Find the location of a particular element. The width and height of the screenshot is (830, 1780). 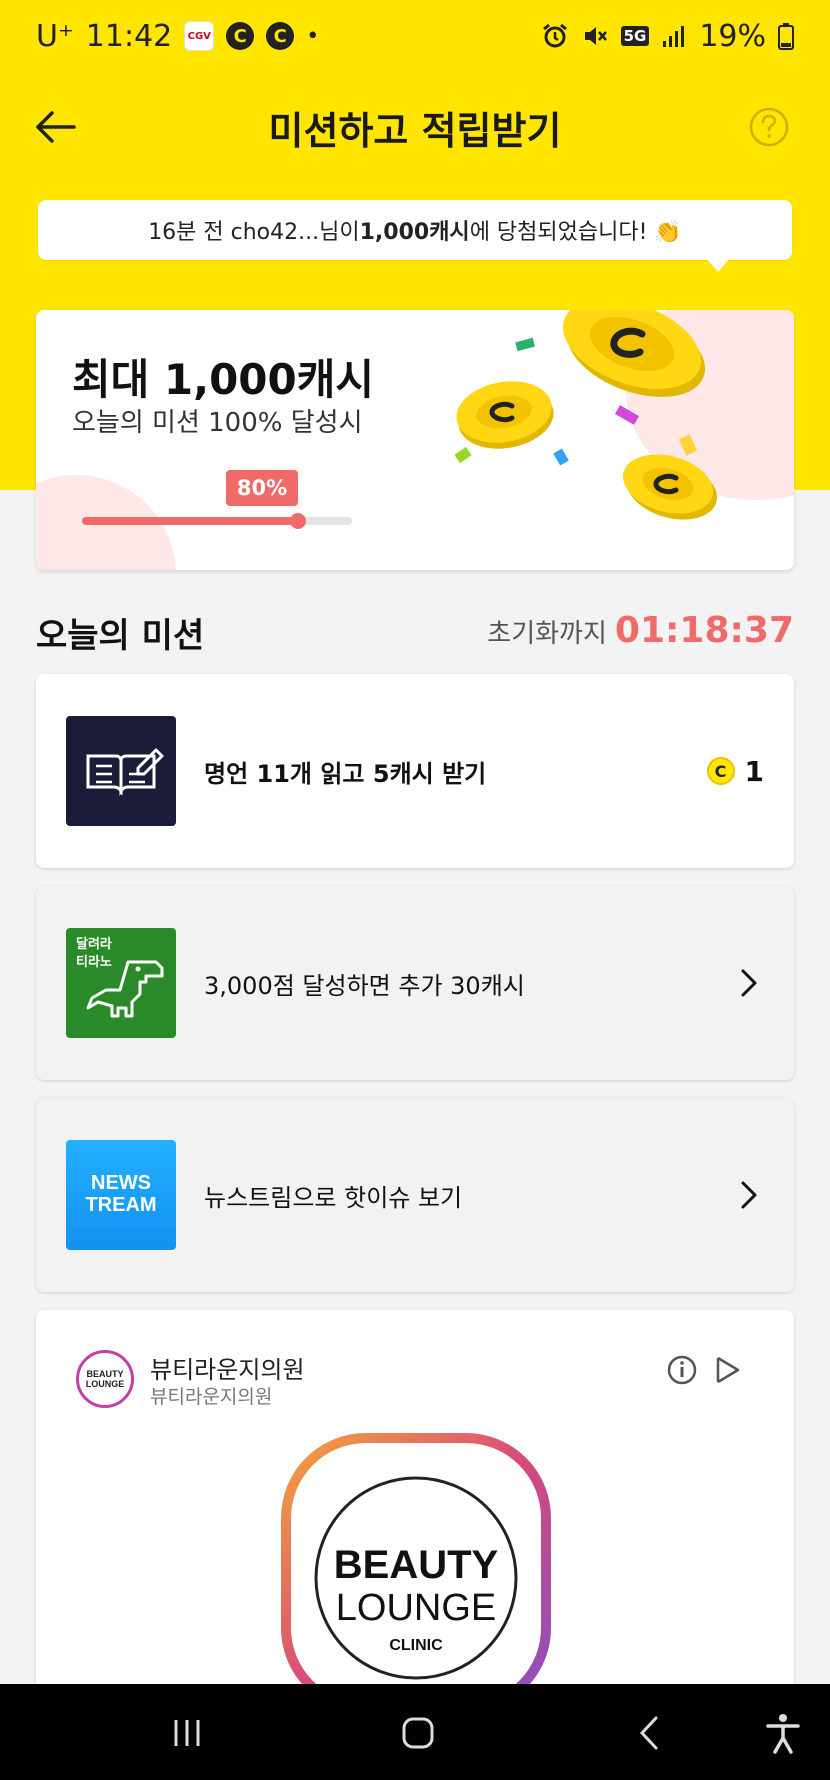

reward-card: 최대 1,000캐시 오늘의 미션 100% 달성시 80% is located at coordinates (415, 440).